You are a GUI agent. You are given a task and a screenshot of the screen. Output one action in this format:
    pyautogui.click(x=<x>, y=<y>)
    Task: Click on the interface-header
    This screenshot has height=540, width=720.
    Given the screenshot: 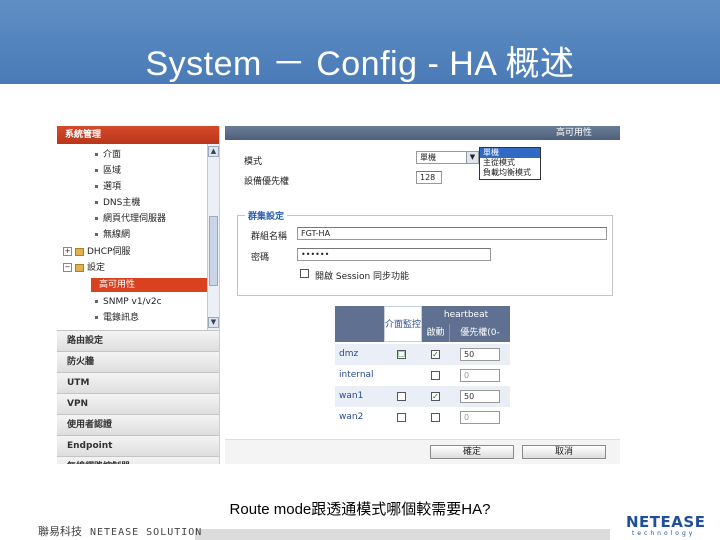 What is the action you would take?
    pyautogui.click(x=359, y=324)
    